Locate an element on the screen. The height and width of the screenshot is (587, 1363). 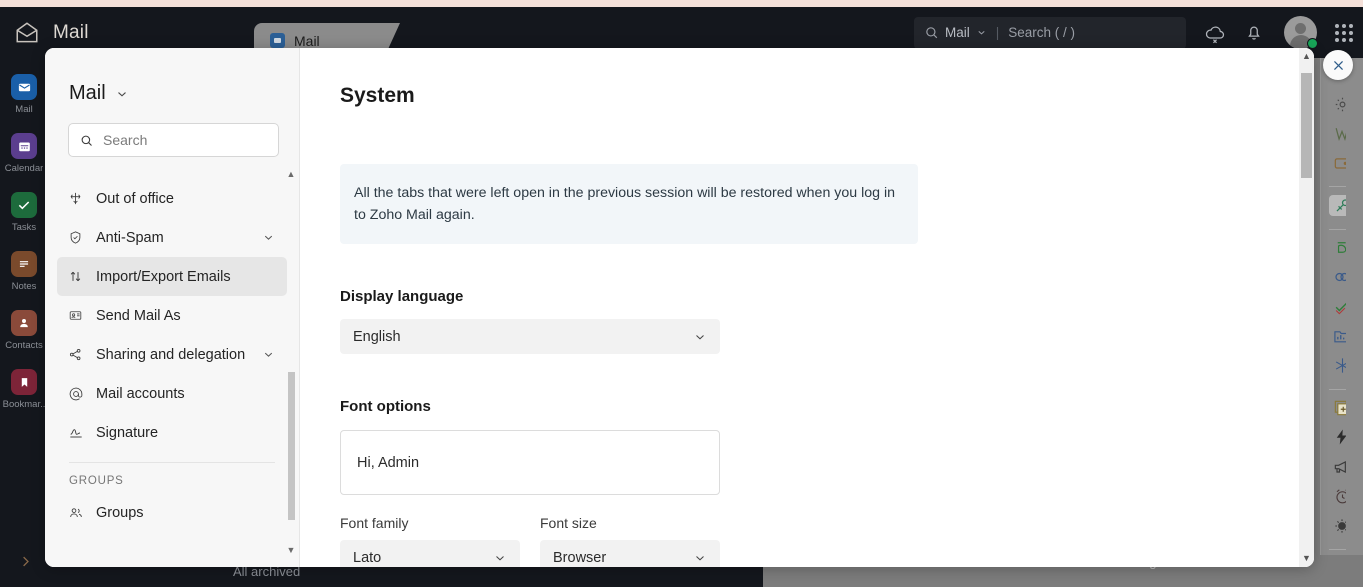
search-scope-label: Mail is located at coordinates (957, 32).